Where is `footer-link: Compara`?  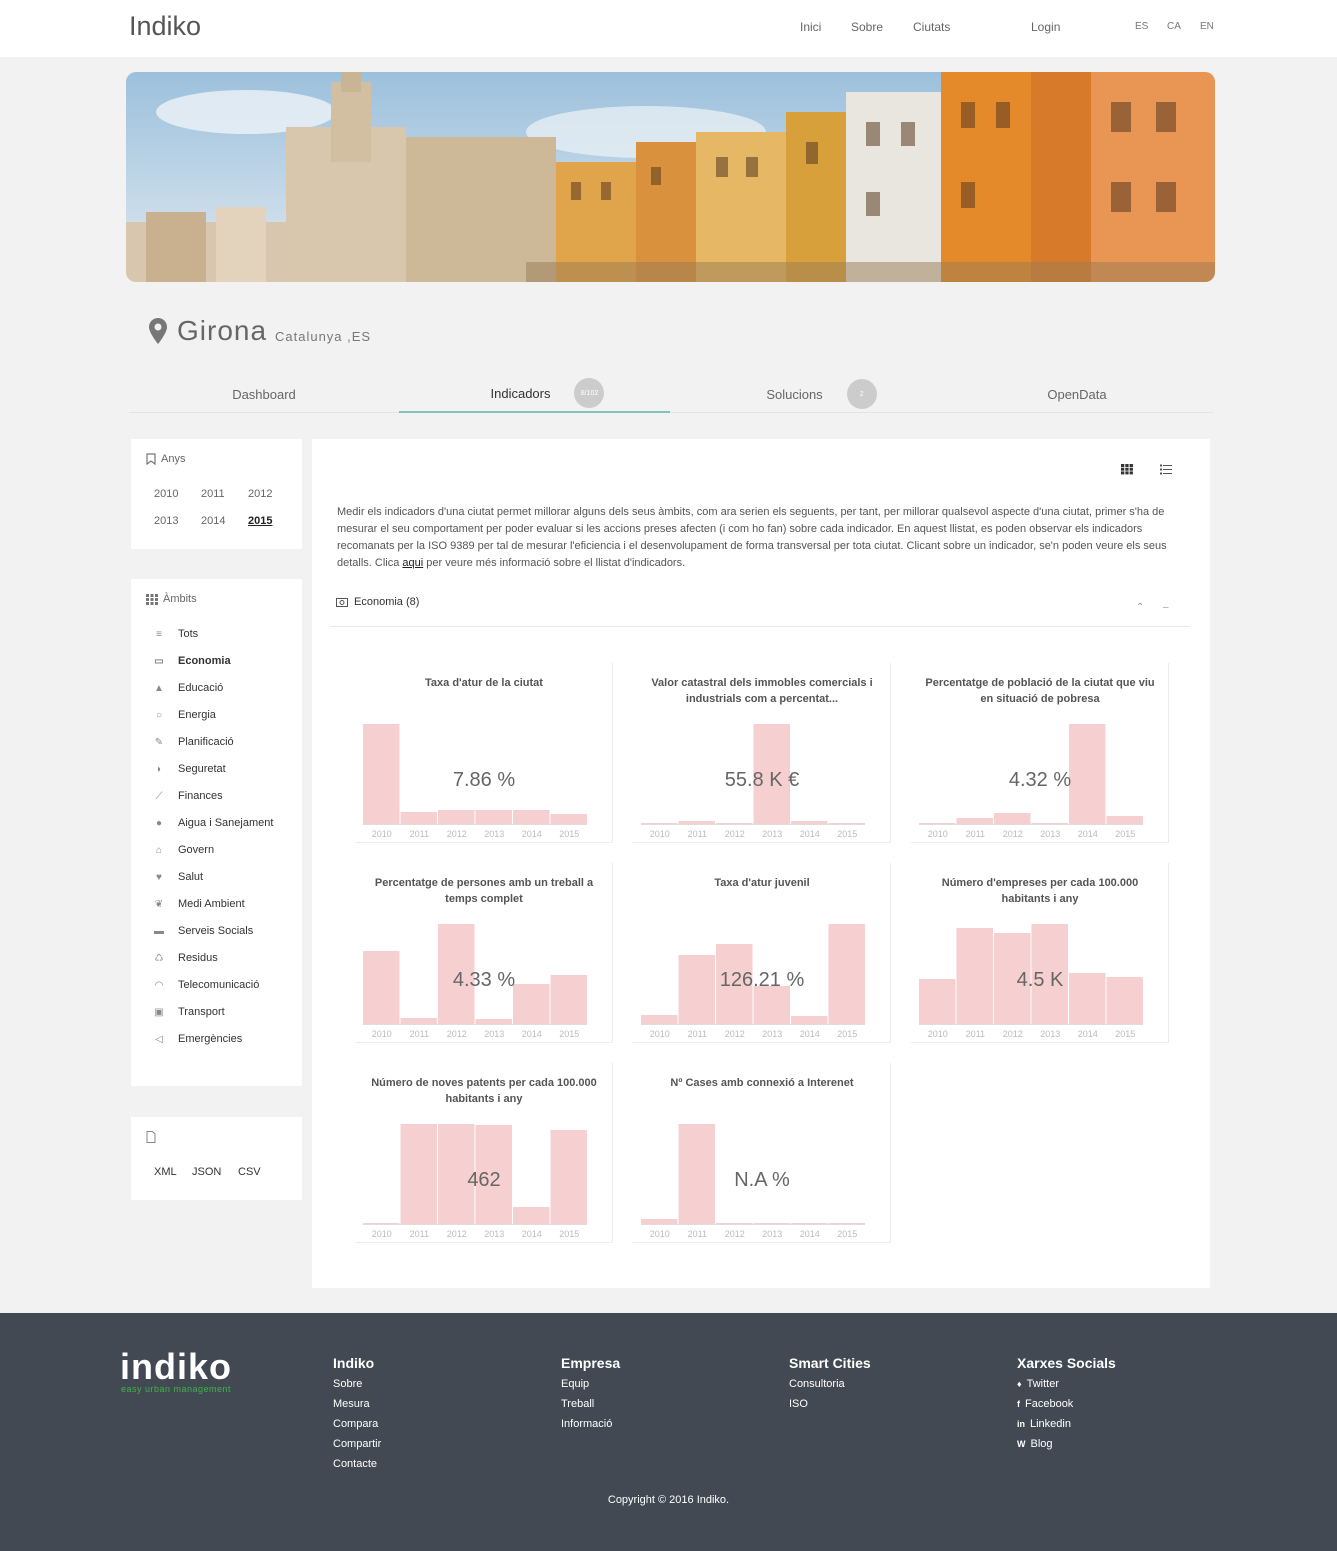
footer-link: Compara is located at coordinates (355, 1424).